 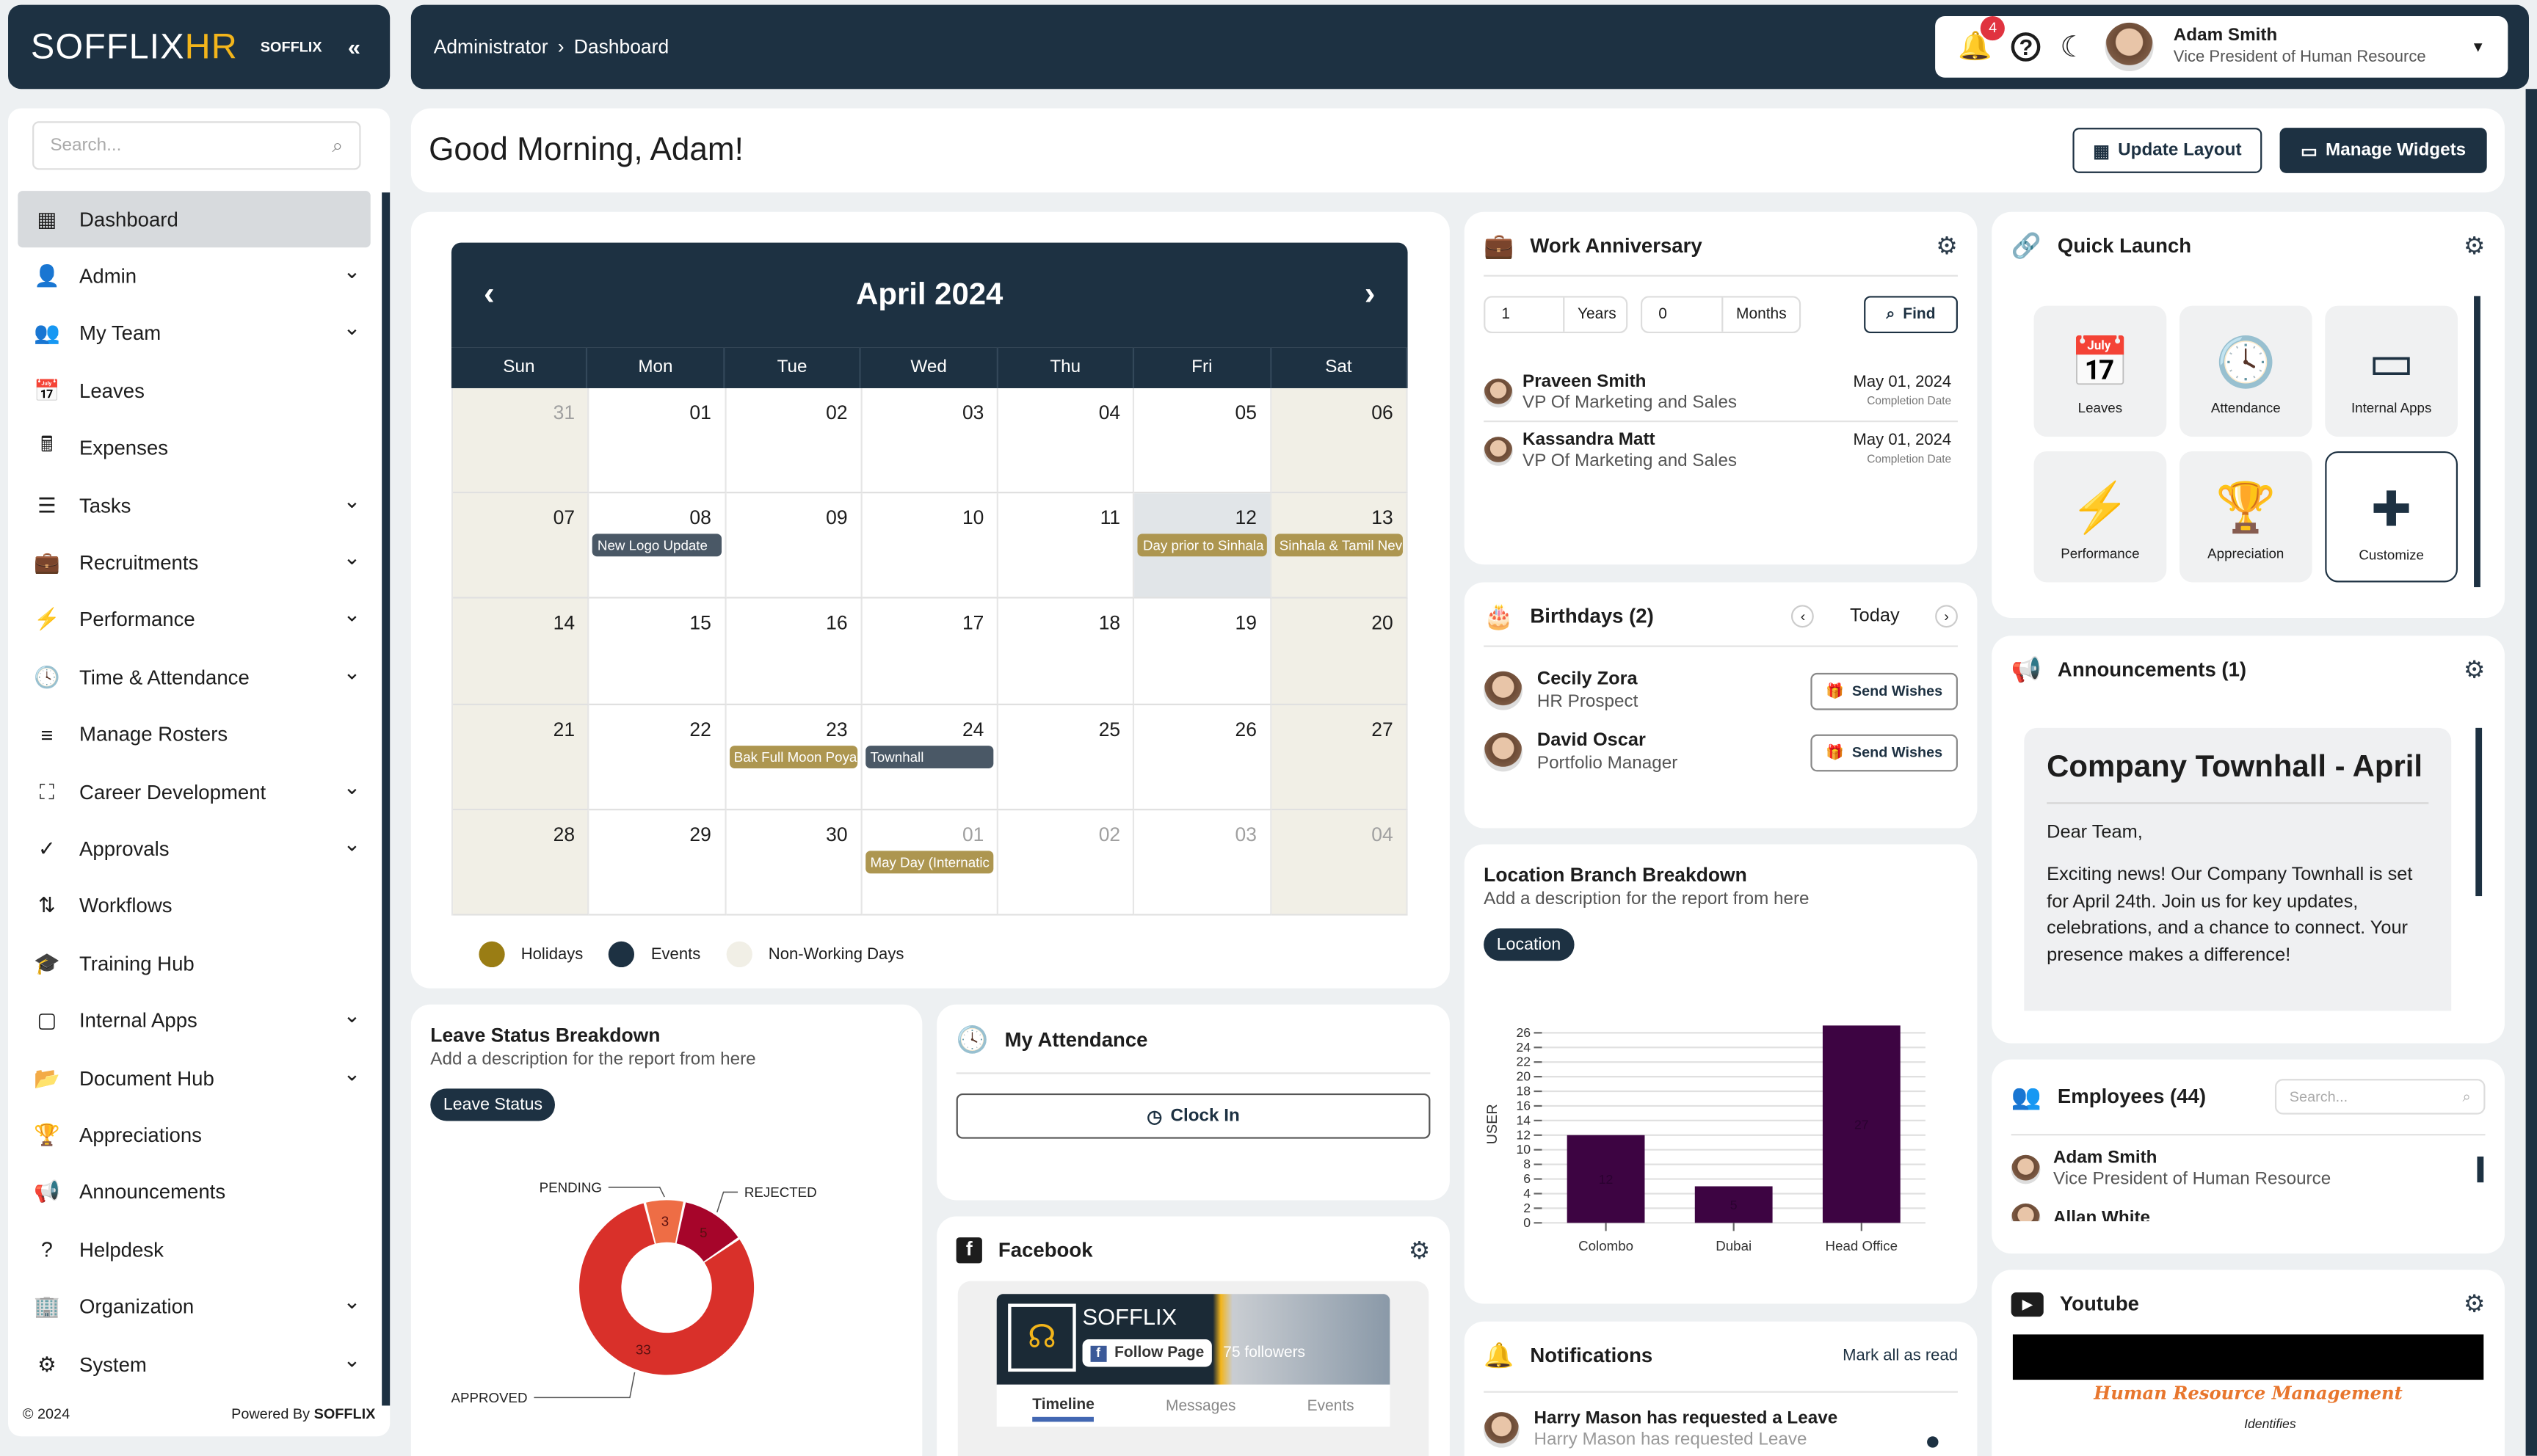 I want to click on sidebar-item-manage-rosters: ≡ Manage Rosters, so click(x=194, y=734).